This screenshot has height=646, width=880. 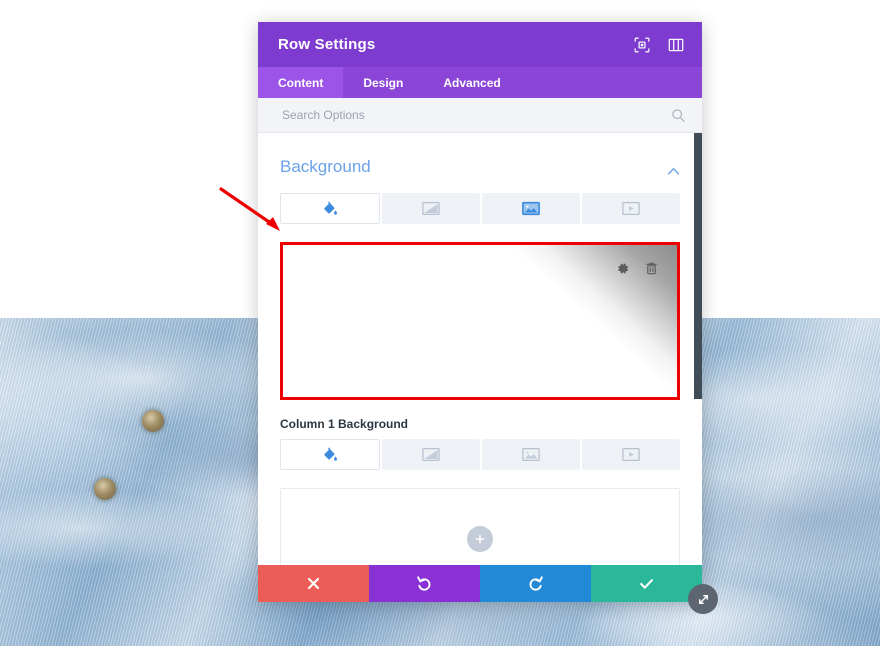 I want to click on column-background-gradient-tab, so click(x=431, y=454).